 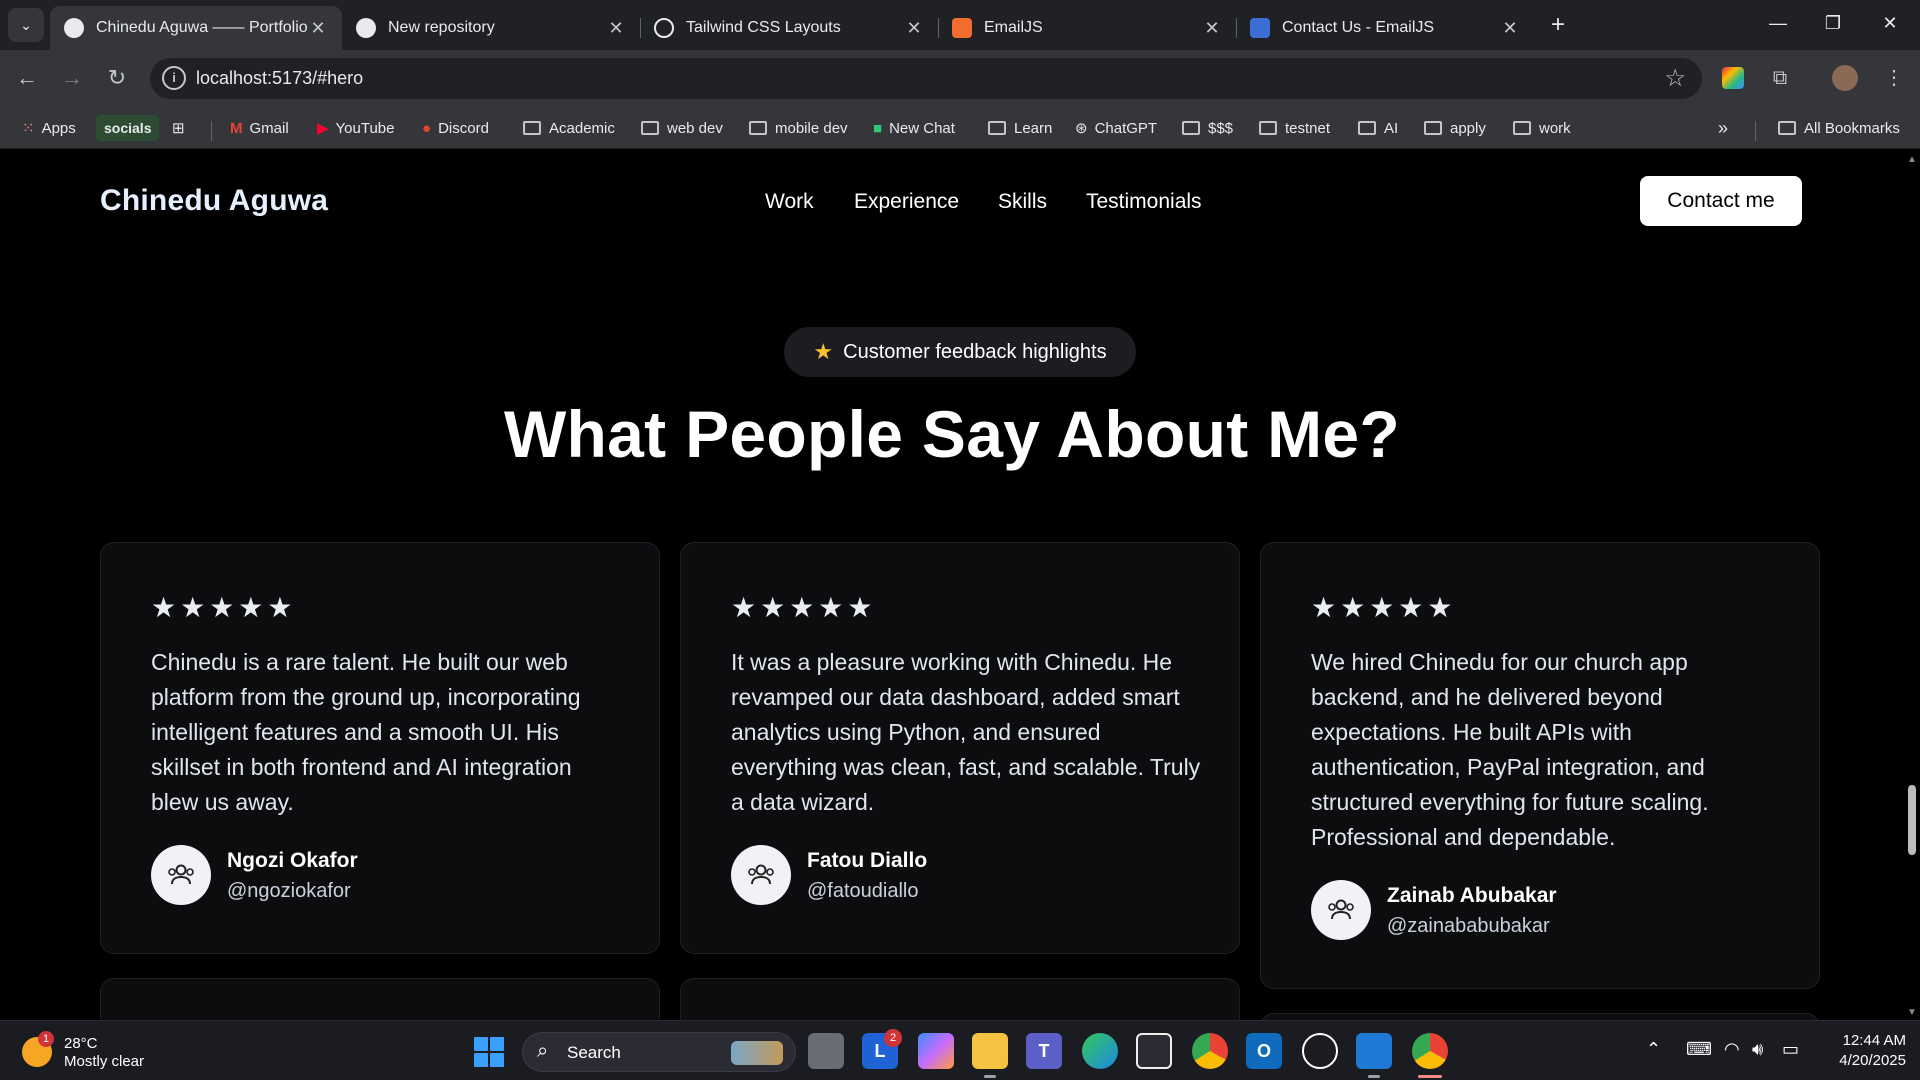 I want to click on bookmark-work: work, so click(x=1542, y=128).